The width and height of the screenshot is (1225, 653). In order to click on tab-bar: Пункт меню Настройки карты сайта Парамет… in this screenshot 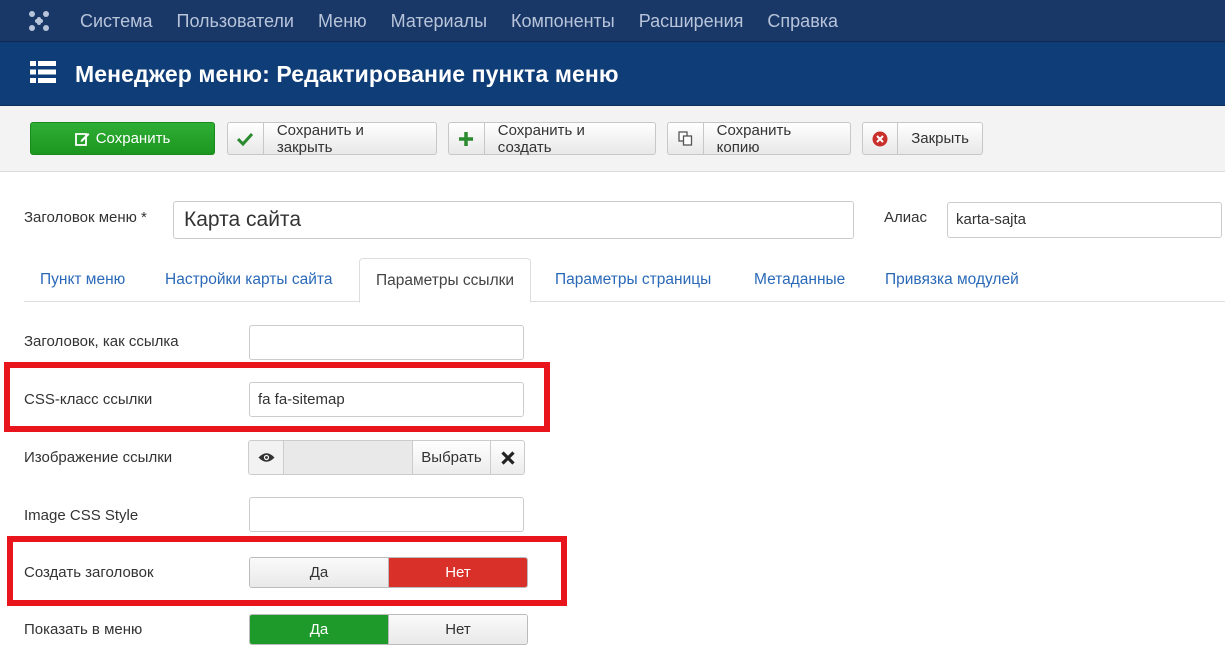, I will do `click(624, 280)`.